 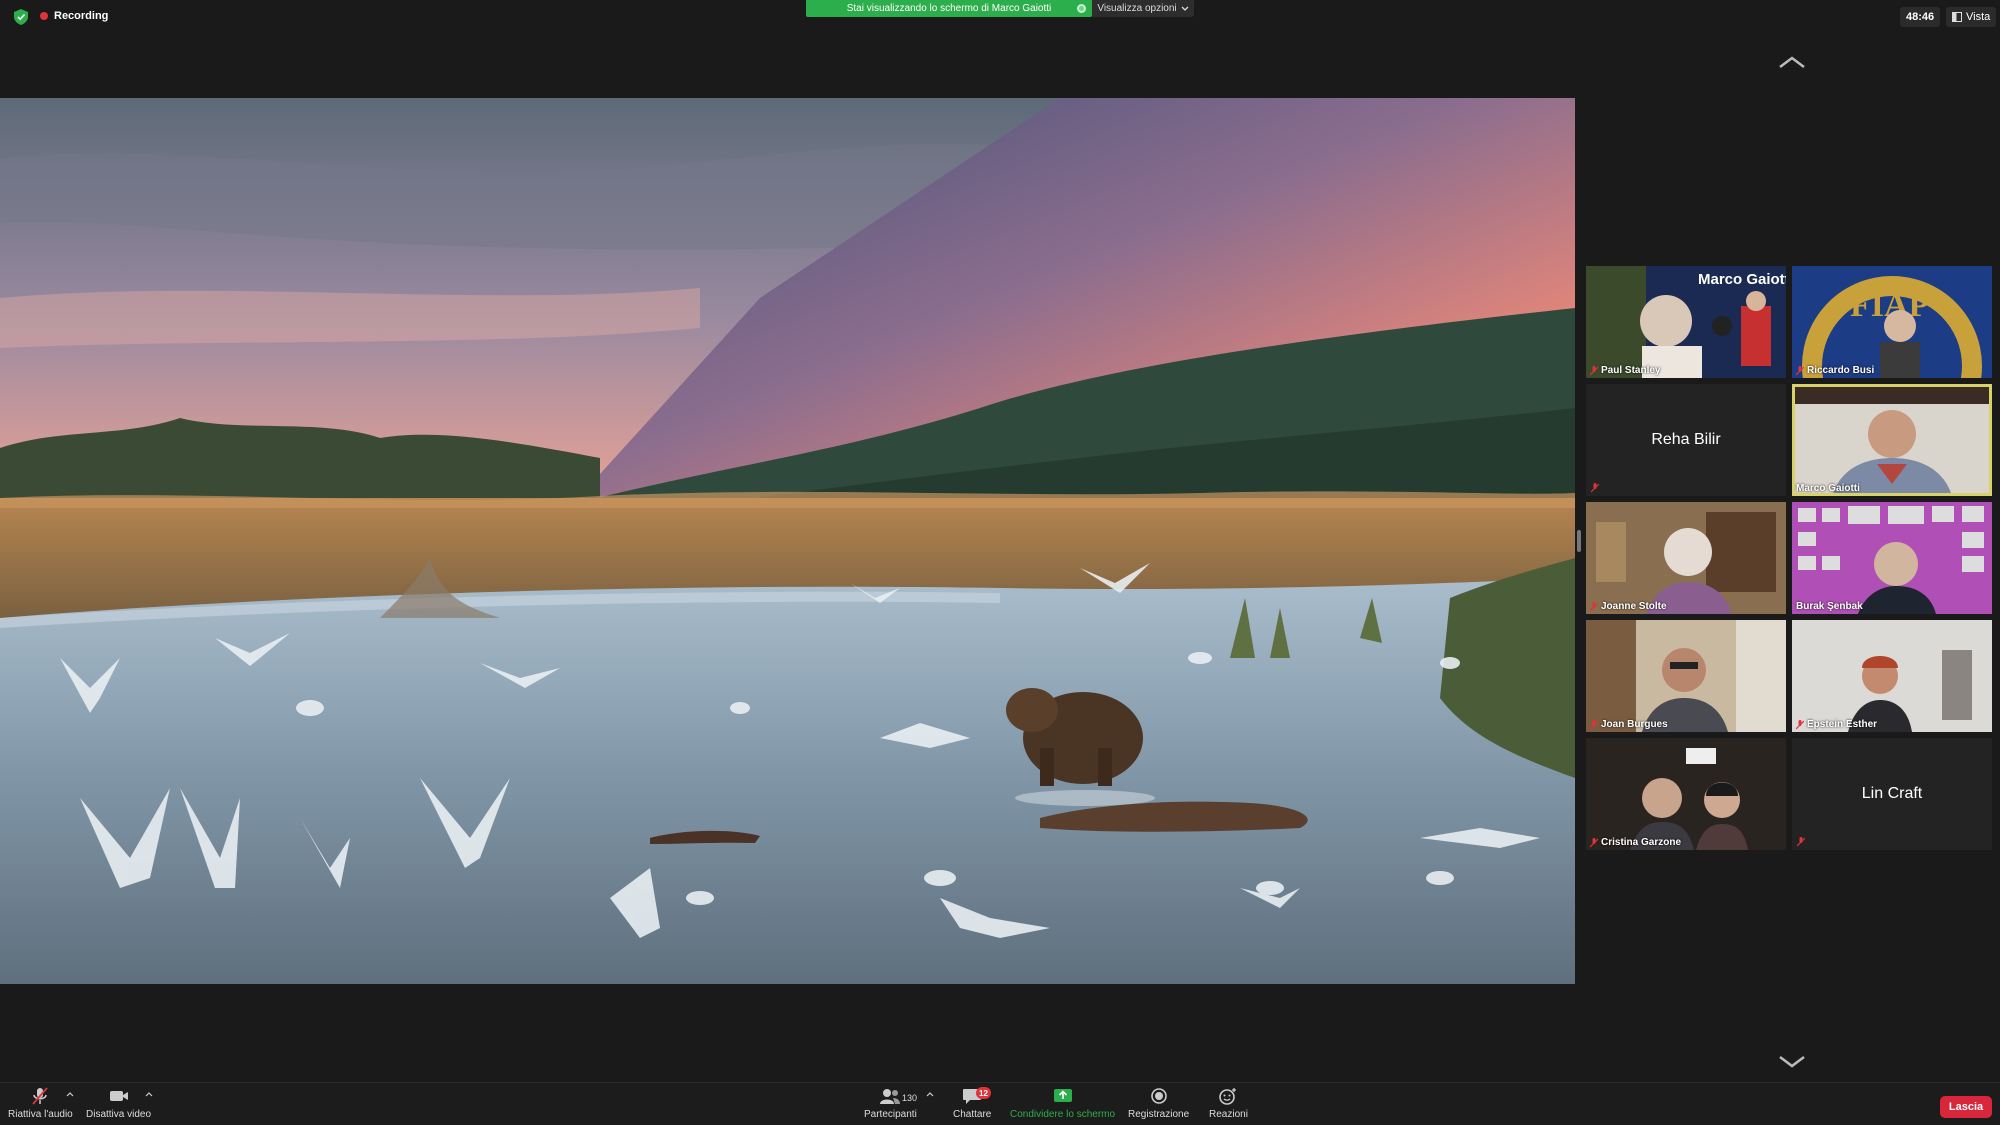 What do you see at coordinates (1957, 17) in the screenshot?
I see `grid-view-icon` at bounding box center [1957, 17].